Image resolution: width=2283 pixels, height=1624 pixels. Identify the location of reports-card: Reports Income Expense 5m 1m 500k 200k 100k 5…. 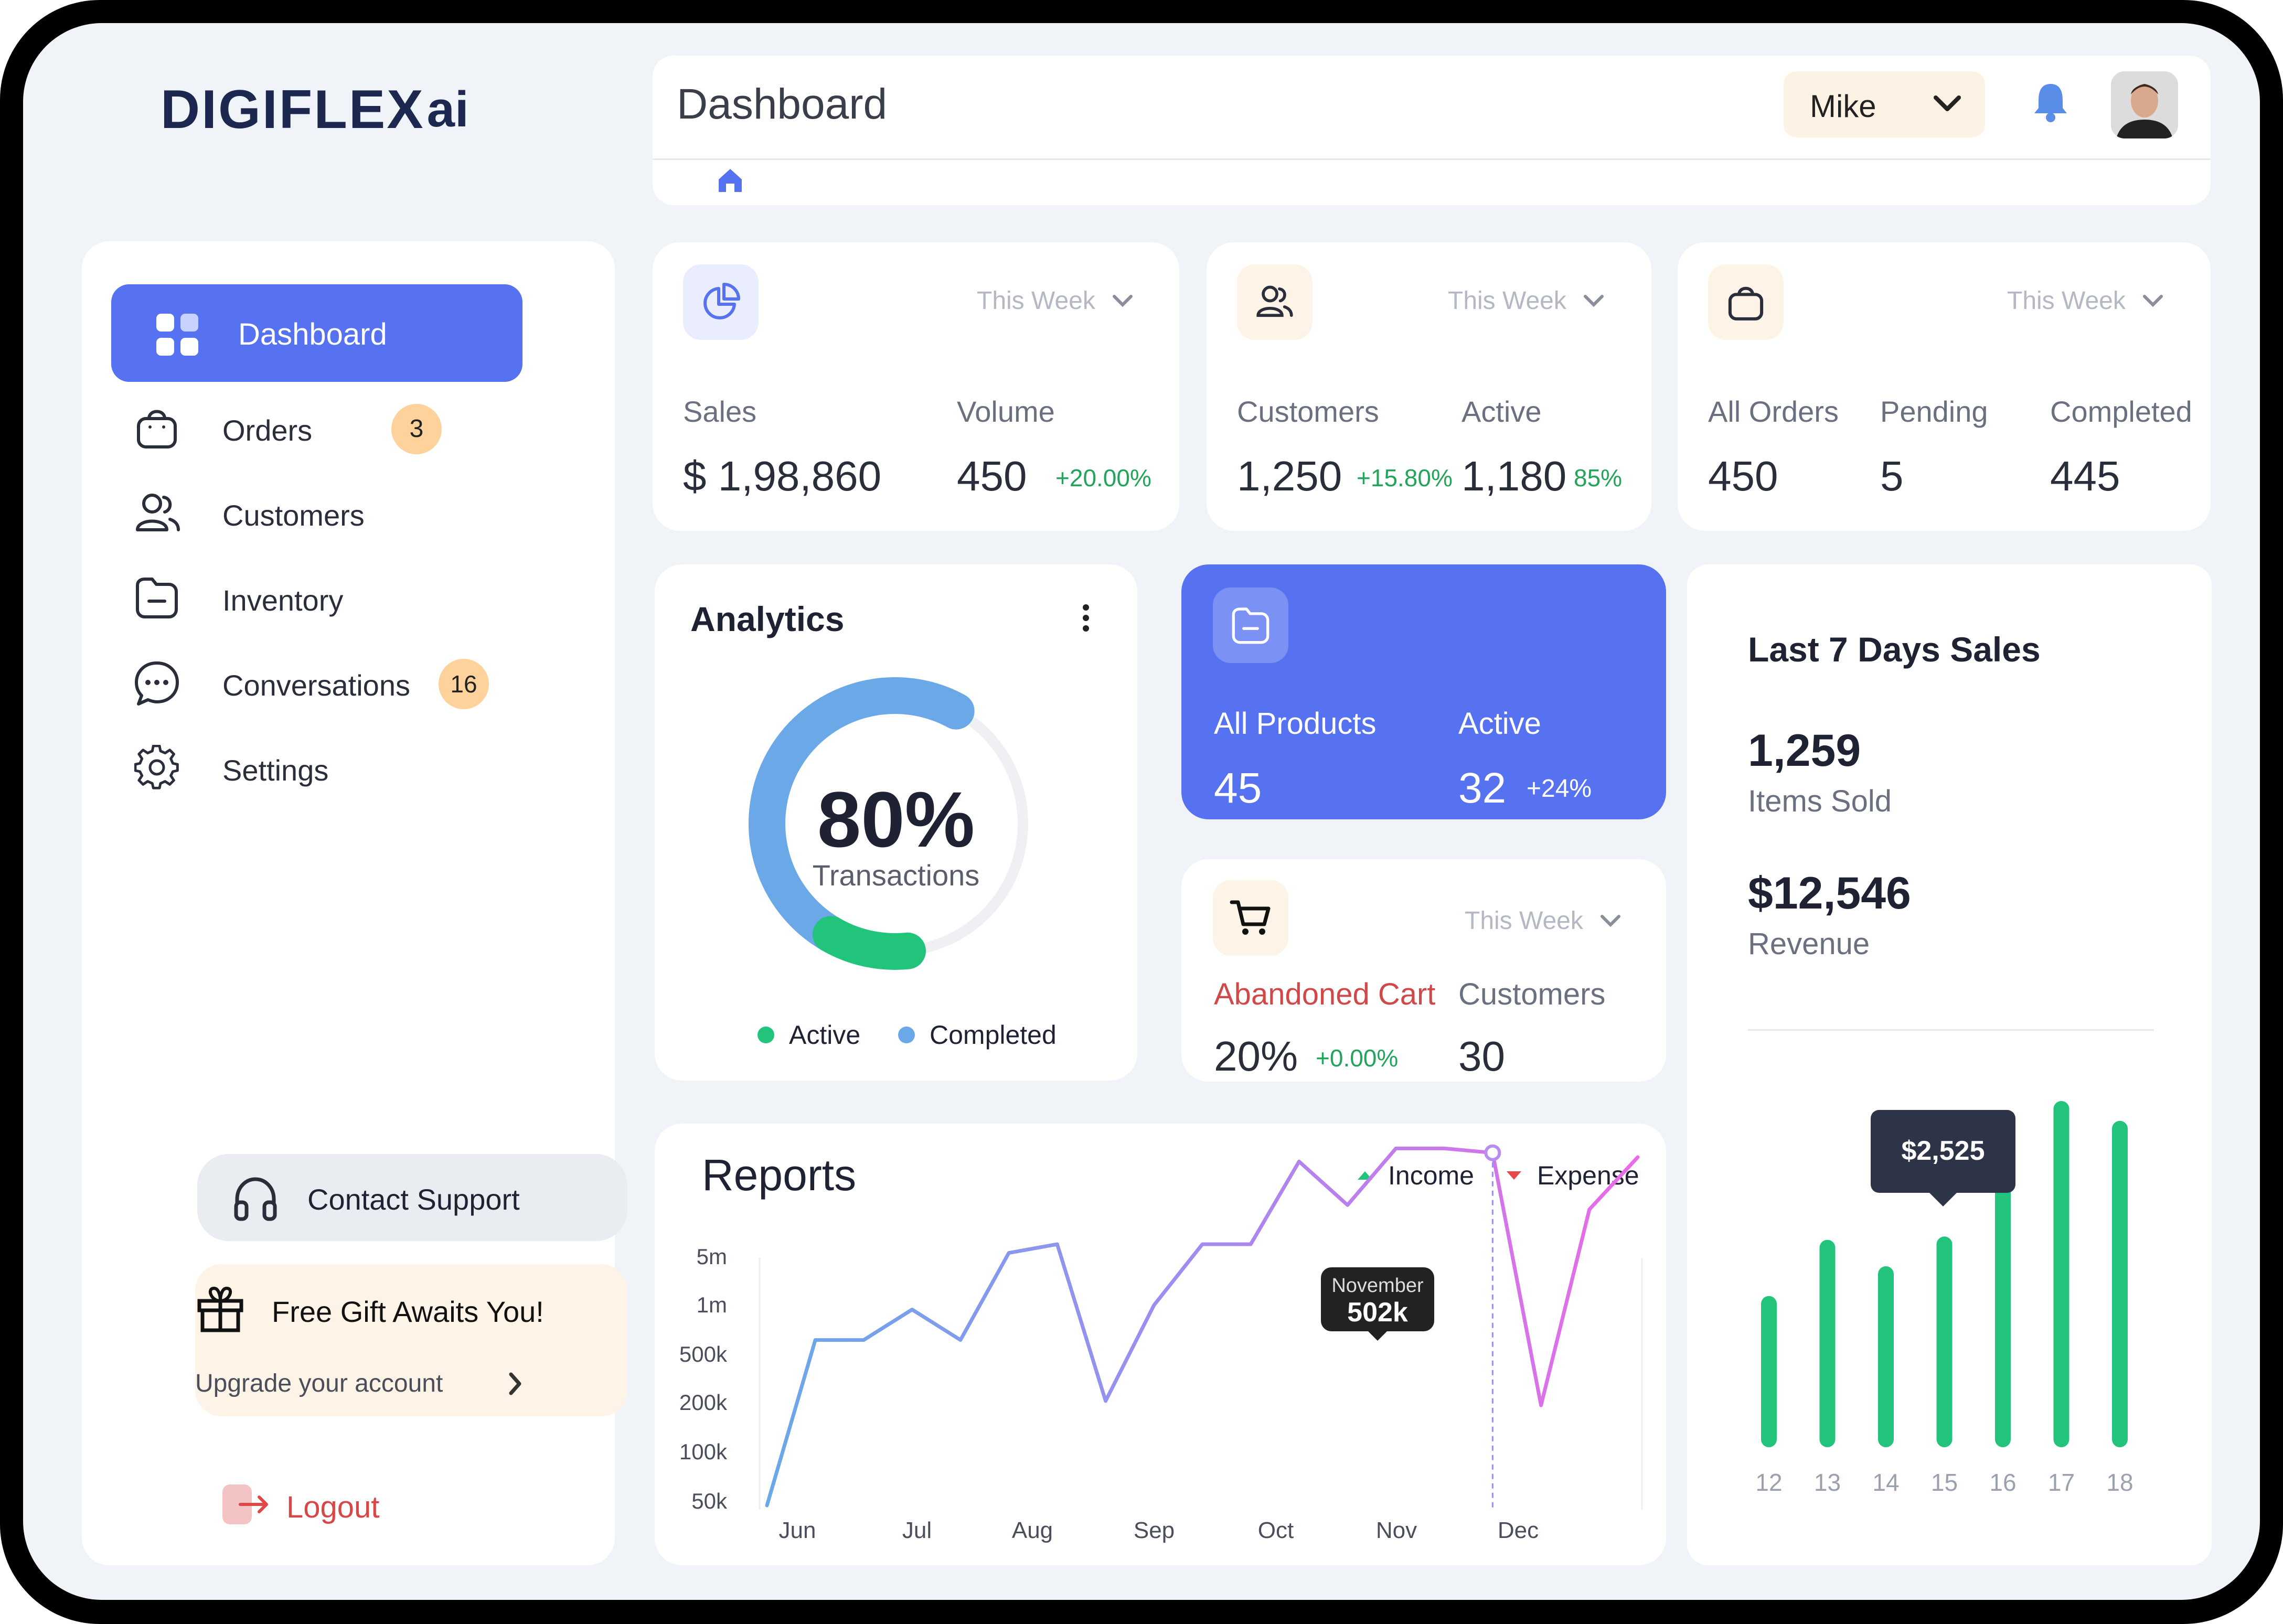
(1160, 1344).